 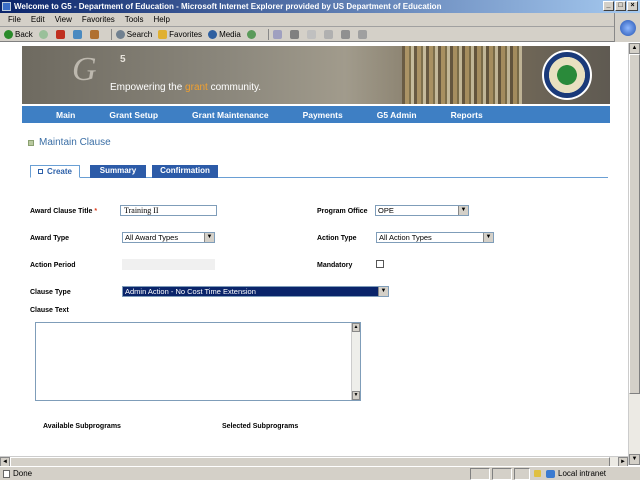 I want to click on award-clause-title-label: Award Clause Title *, so click(x=63, y=211).